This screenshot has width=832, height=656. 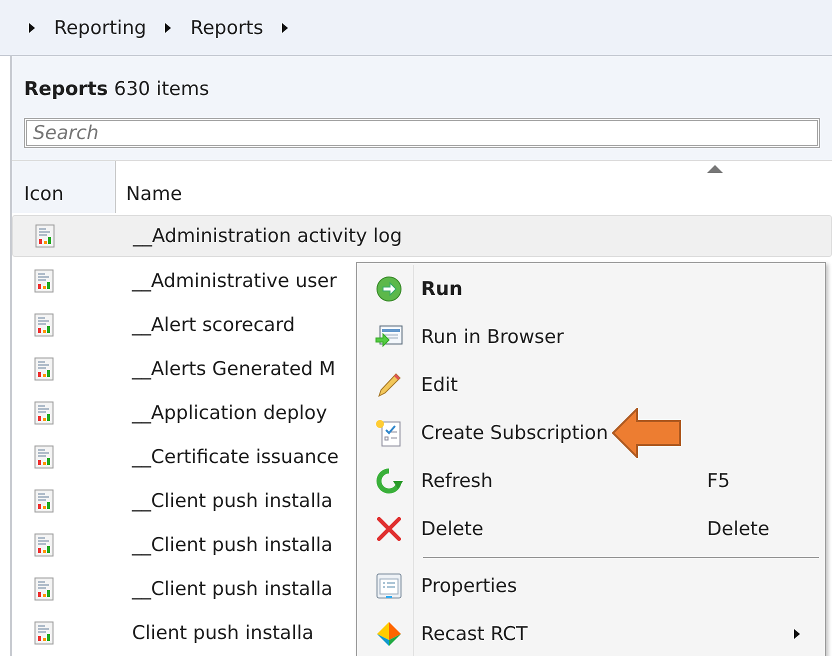 I want to click on report-name: Client push installa, so click(x=223, y=633).